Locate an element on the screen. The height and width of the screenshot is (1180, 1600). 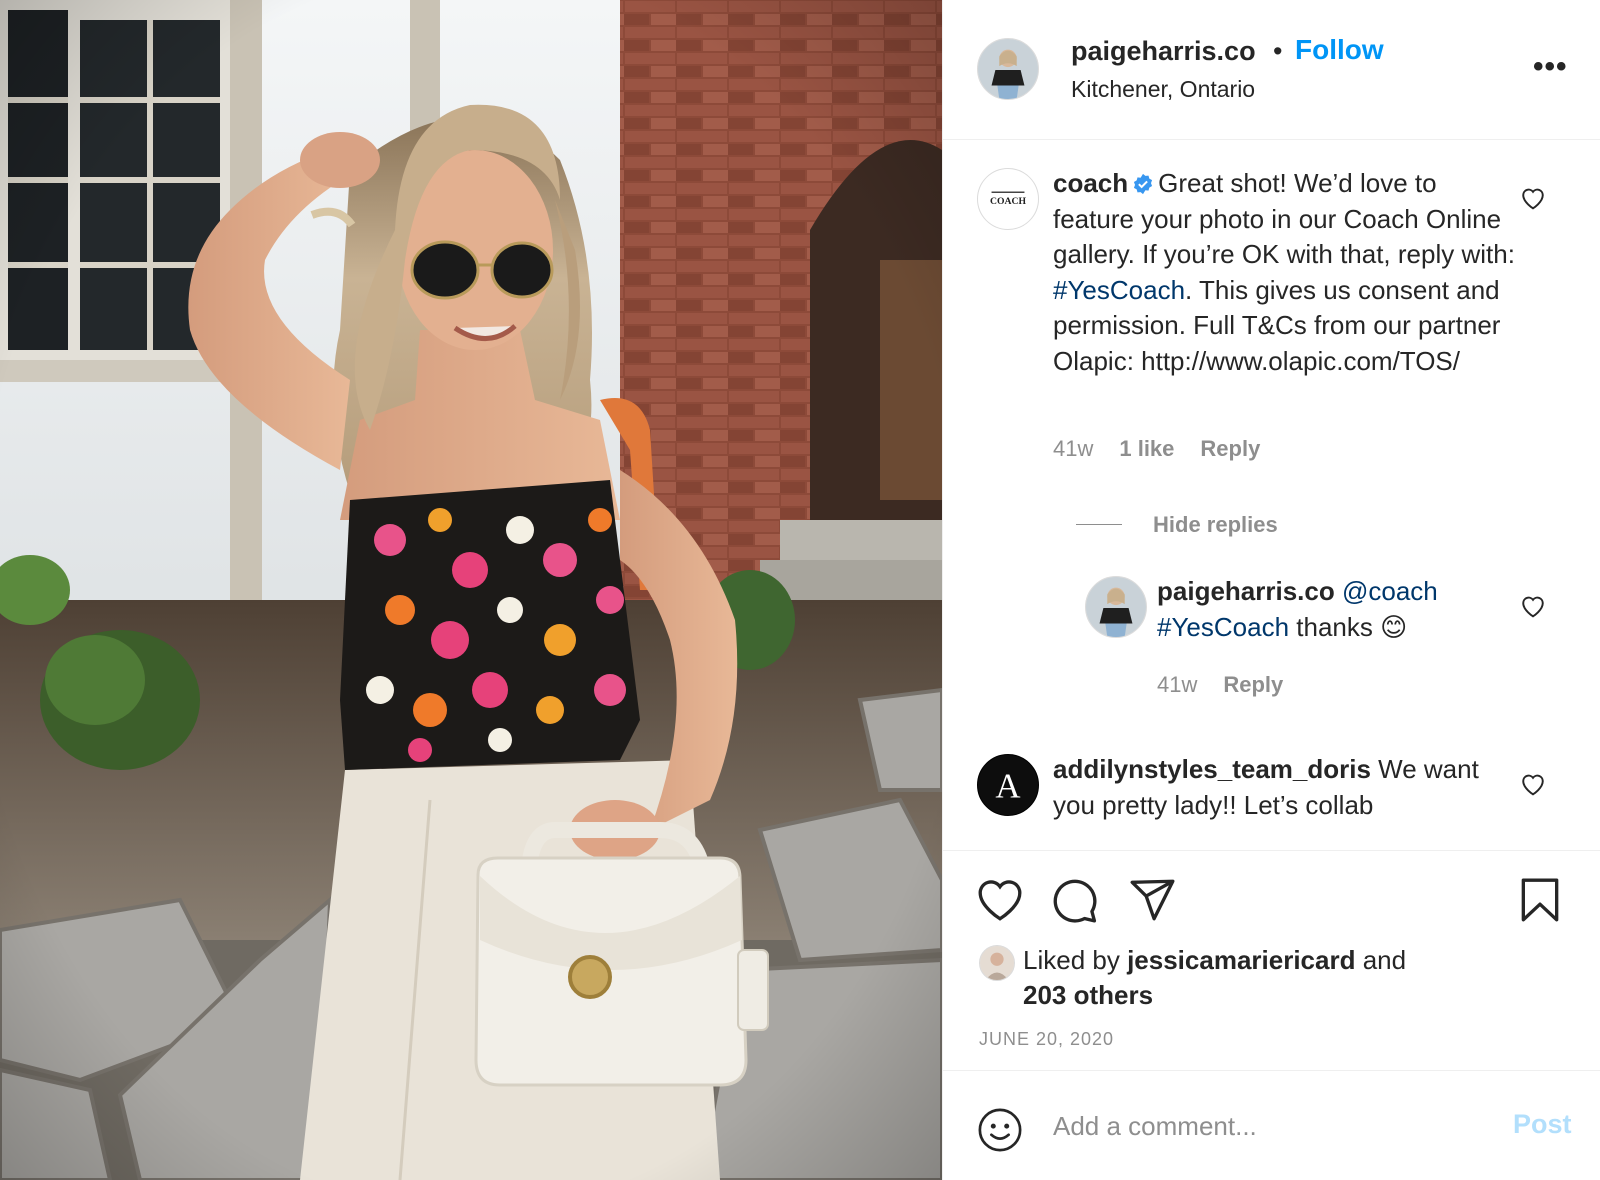
coach-avatar: COACH is located at coordinates (1008, 199).